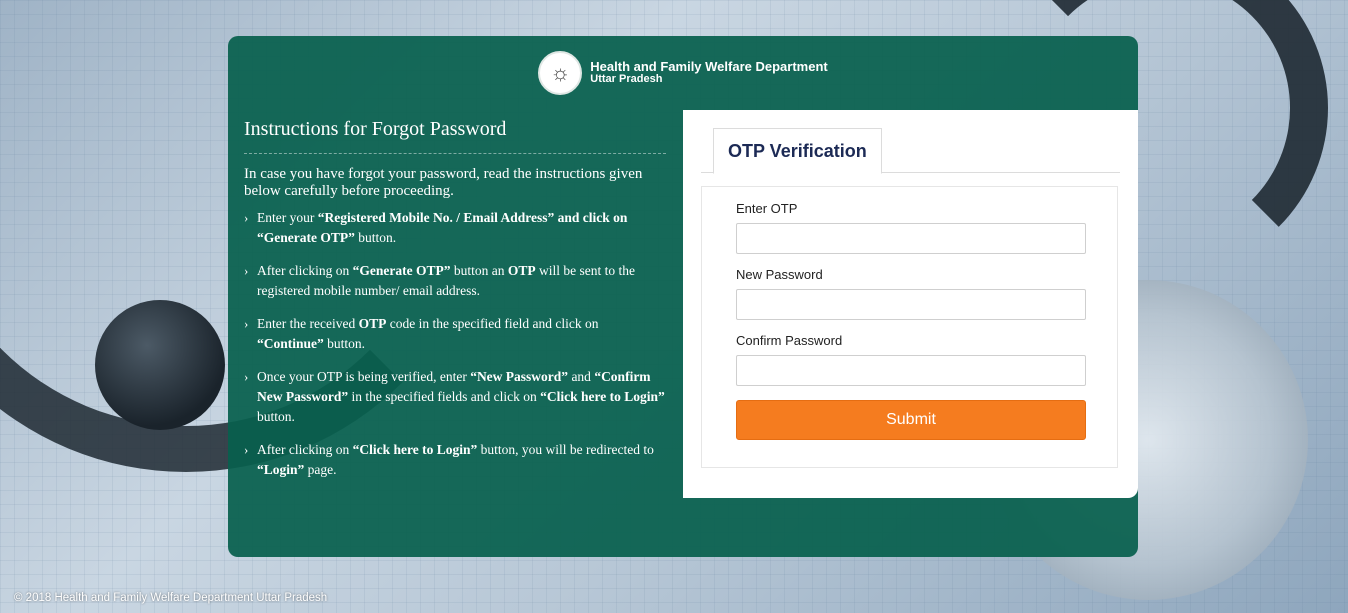 Image resolution: width=1348 pixels, height=613 pixels. Describe the element at coordinates (767, 208) in the screenshot. I see `otp-label: Enter OTP` at that location.